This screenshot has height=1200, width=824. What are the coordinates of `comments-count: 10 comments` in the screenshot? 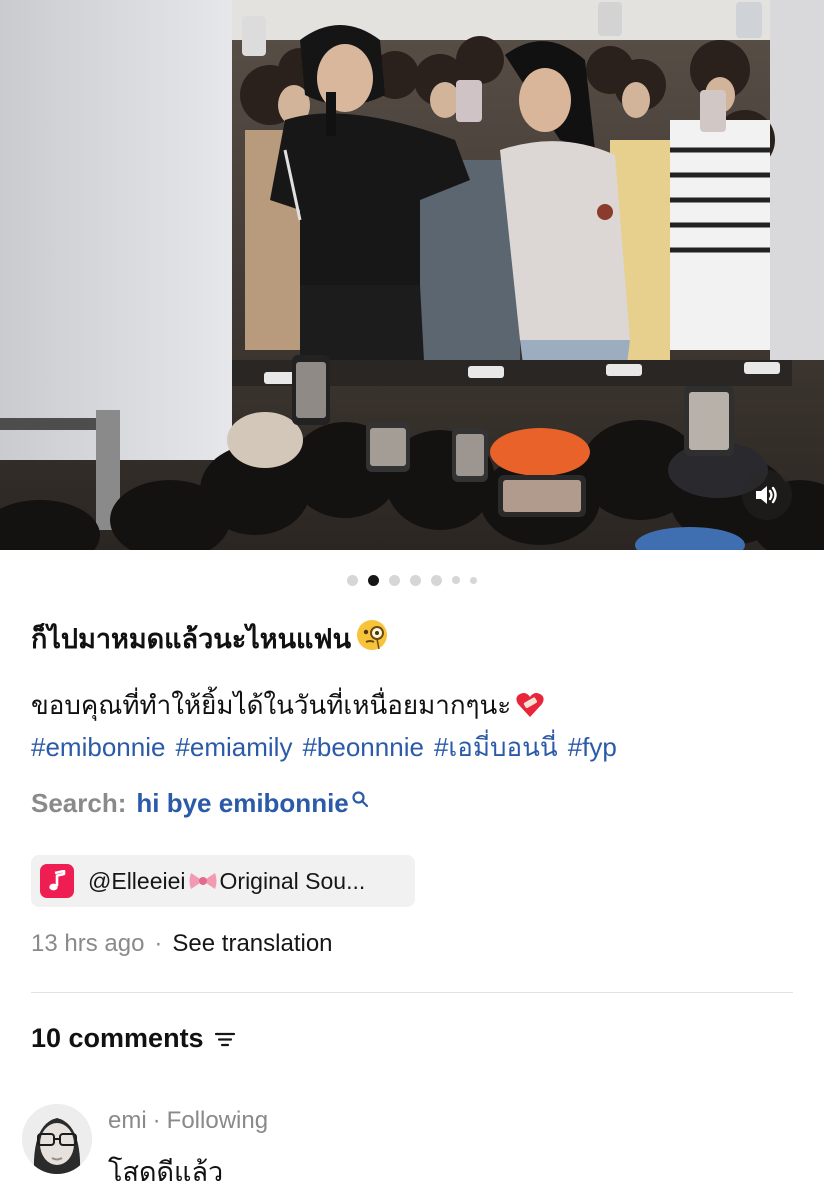 It's located at (117, 1038).